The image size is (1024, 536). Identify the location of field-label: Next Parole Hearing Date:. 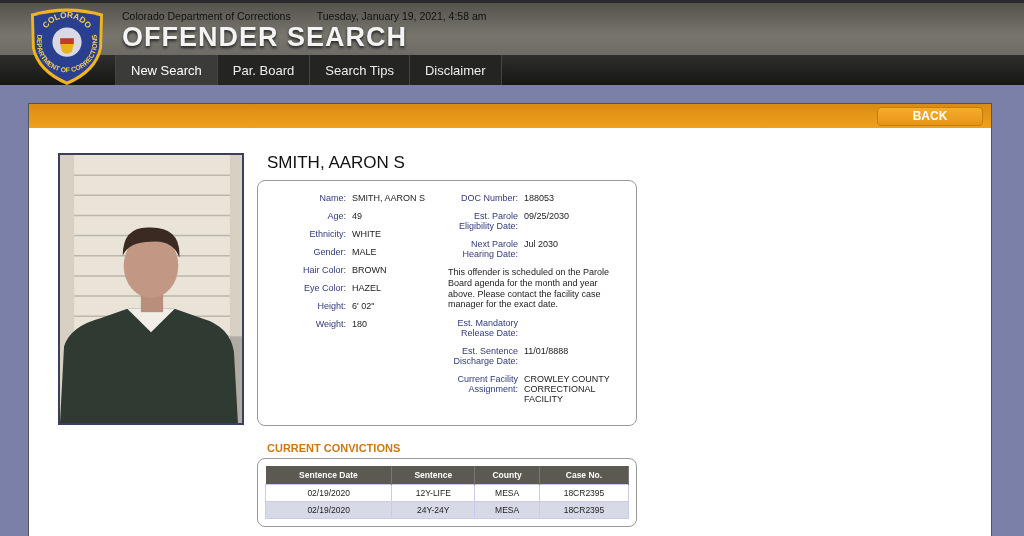
(489, 249).